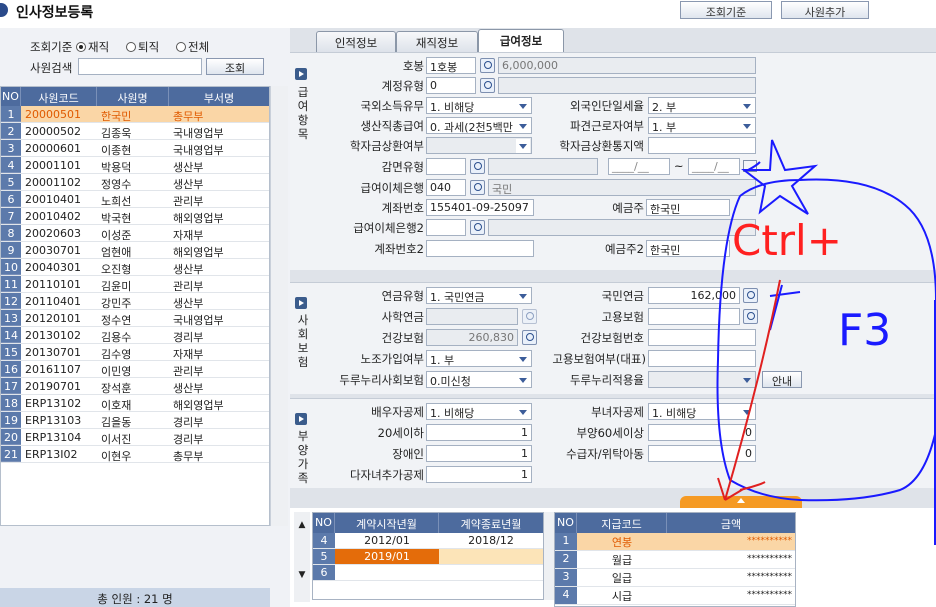  What do you see at coordinates (116, 303) in the screenshot?
I see `row-name: 강민주` at bounding box center [116, 303].